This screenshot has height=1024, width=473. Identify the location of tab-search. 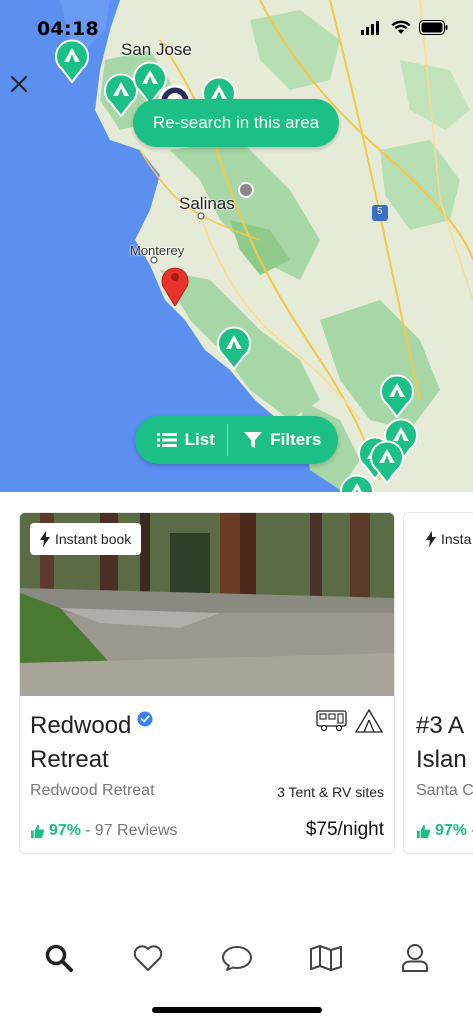
(59, 958).